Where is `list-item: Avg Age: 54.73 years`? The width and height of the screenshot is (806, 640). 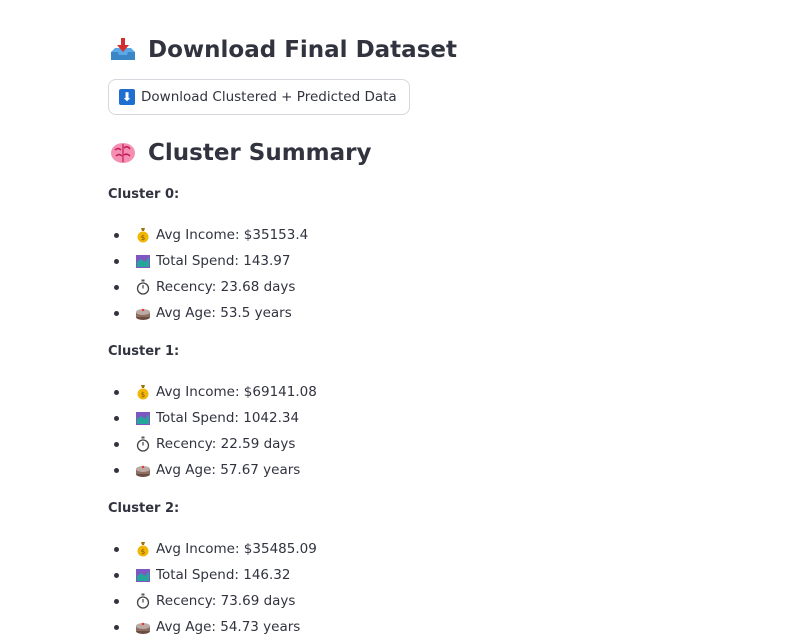 list-item: Avg Age: 54.73 years is located at coordinates (212, 627).